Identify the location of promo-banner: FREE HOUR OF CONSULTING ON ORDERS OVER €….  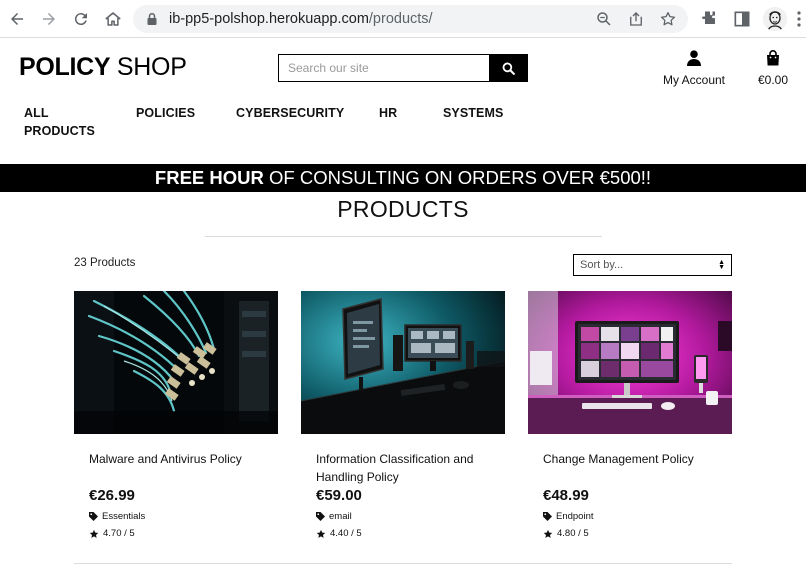
(403, 178).